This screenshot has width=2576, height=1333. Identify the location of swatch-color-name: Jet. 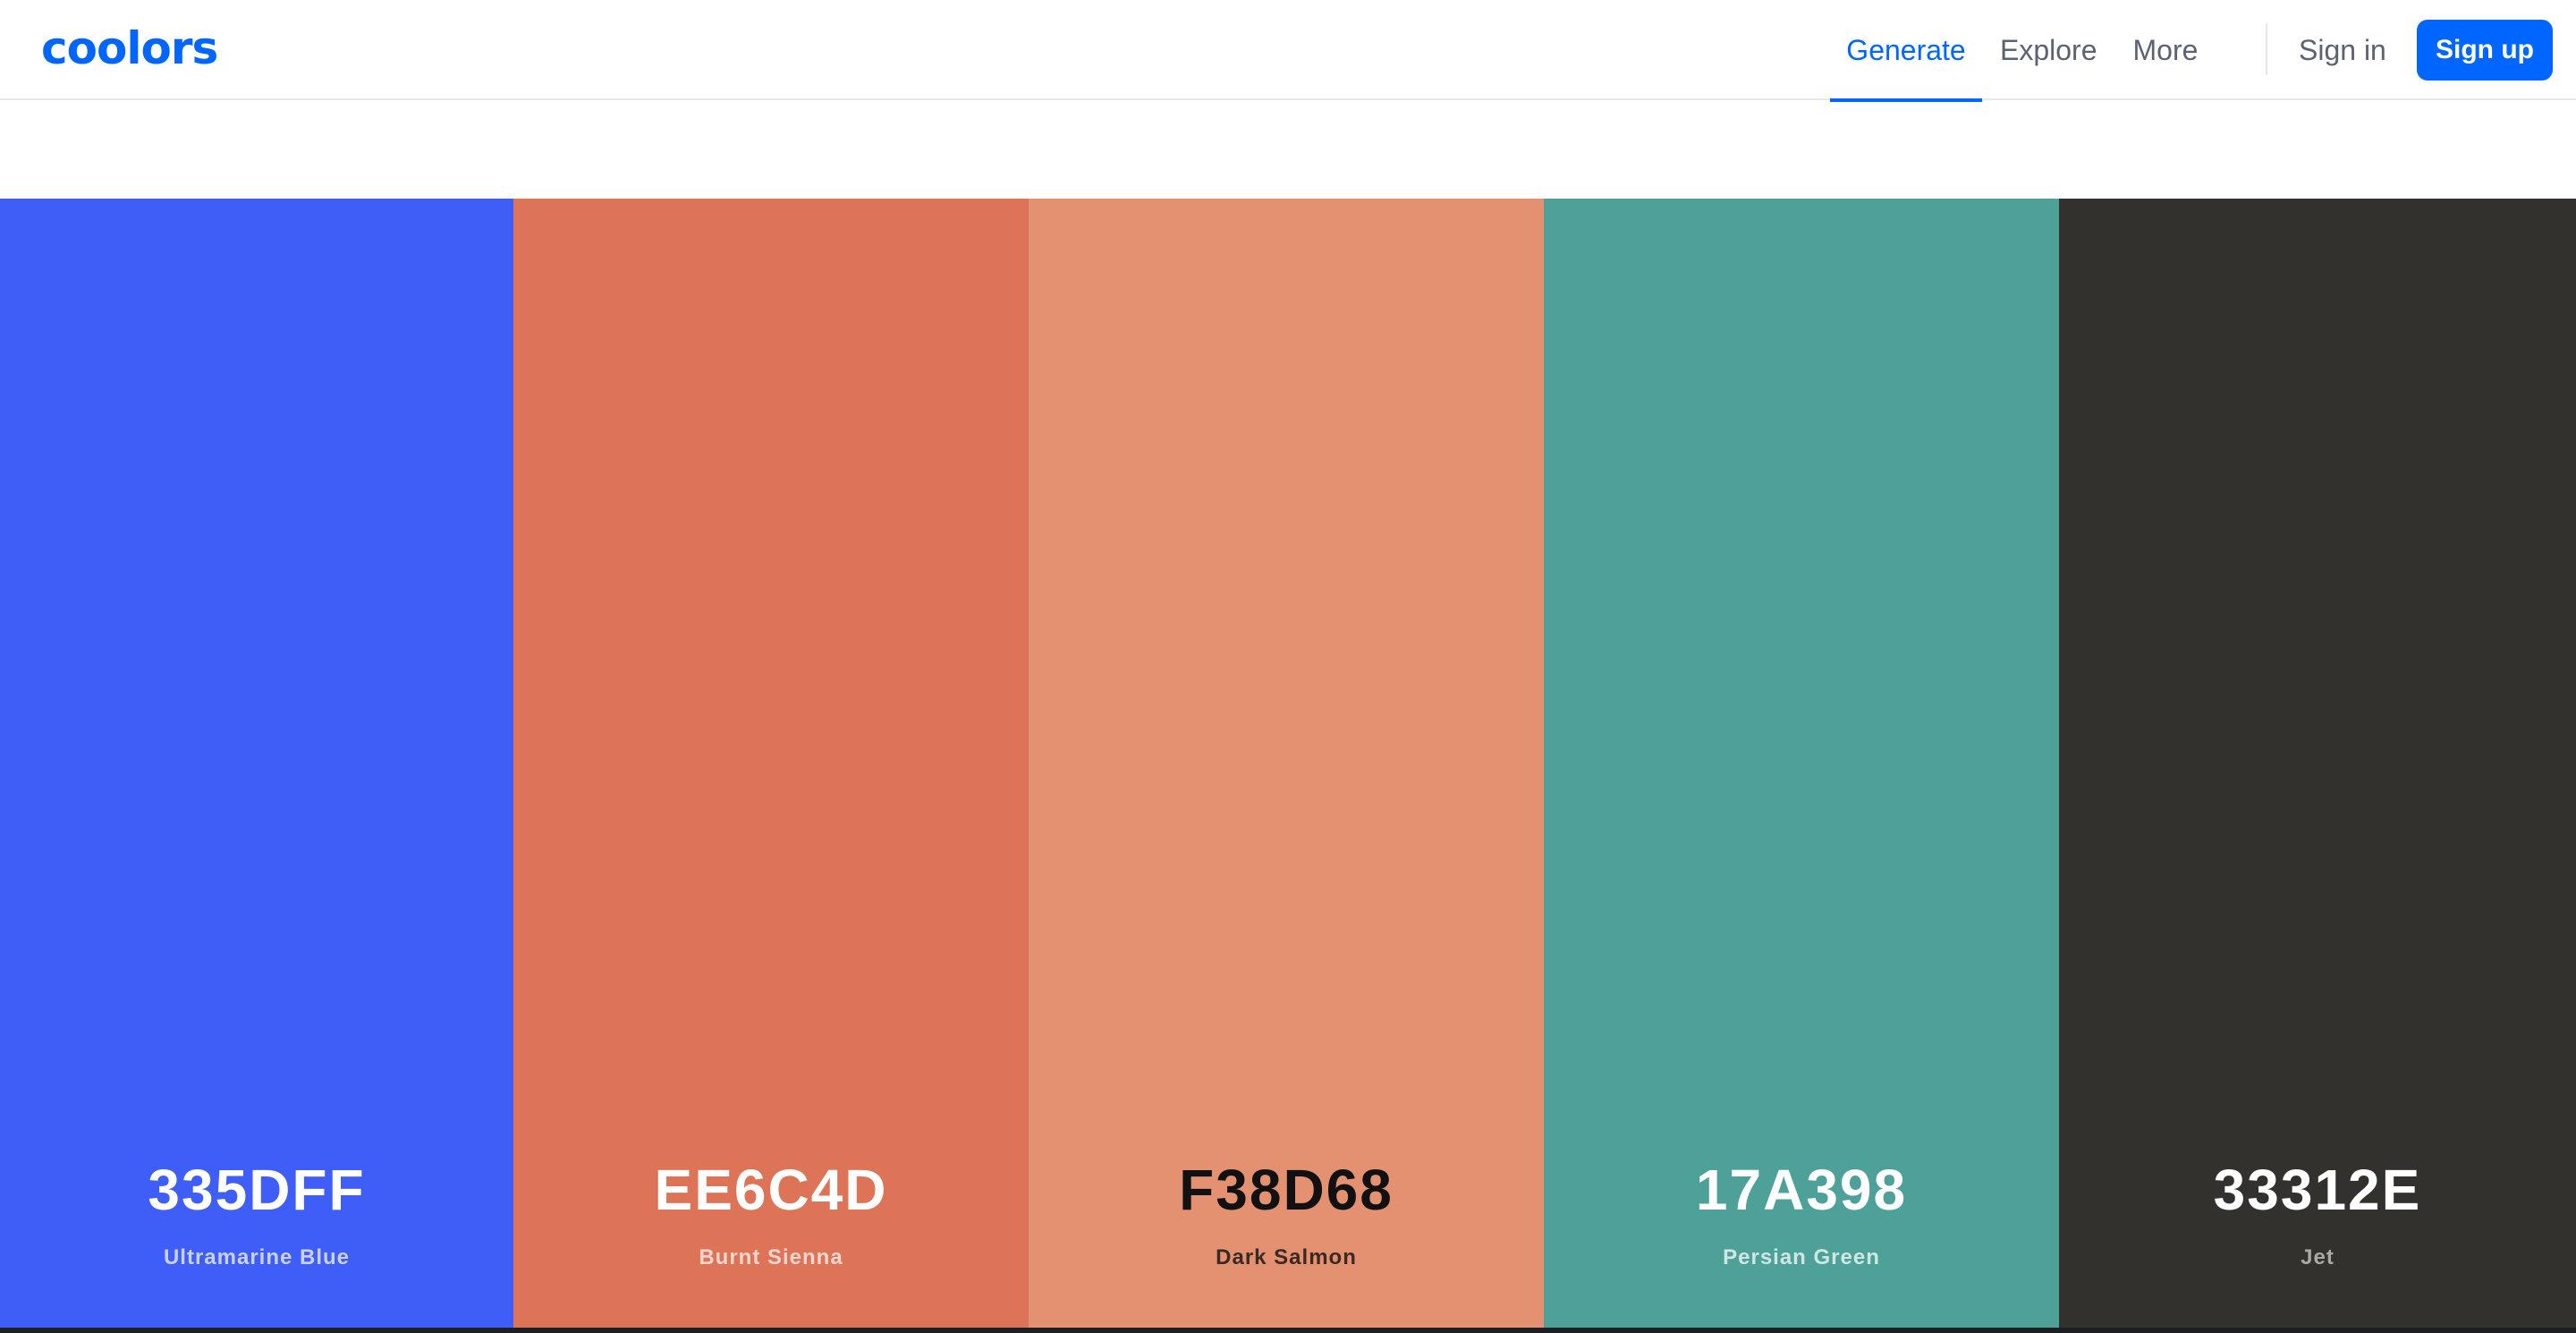
(2317, 1257).